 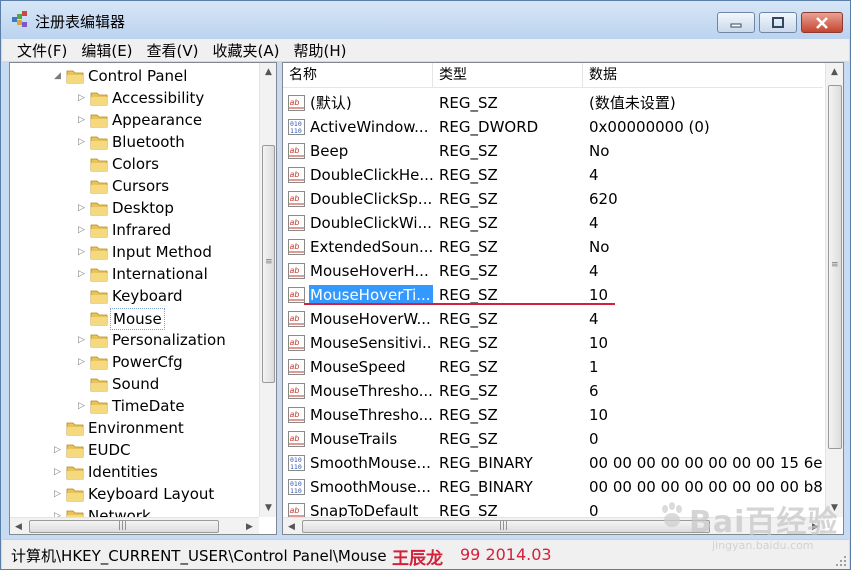 What do you see at coordinates (136, 186) in the screenshot?
I see `tree-item: Cursors` at bounding box center [136, 186].